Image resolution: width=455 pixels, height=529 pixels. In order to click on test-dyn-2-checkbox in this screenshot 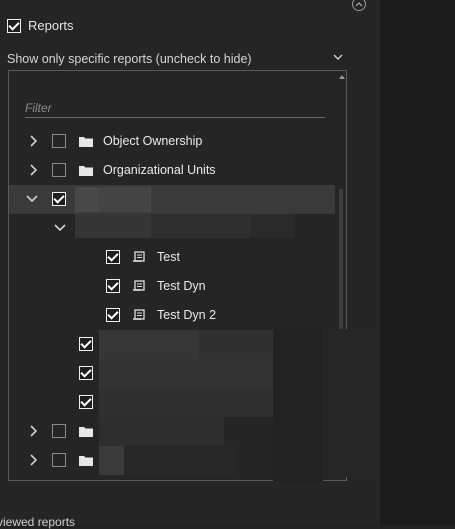, I will do `click(113, 315)`.